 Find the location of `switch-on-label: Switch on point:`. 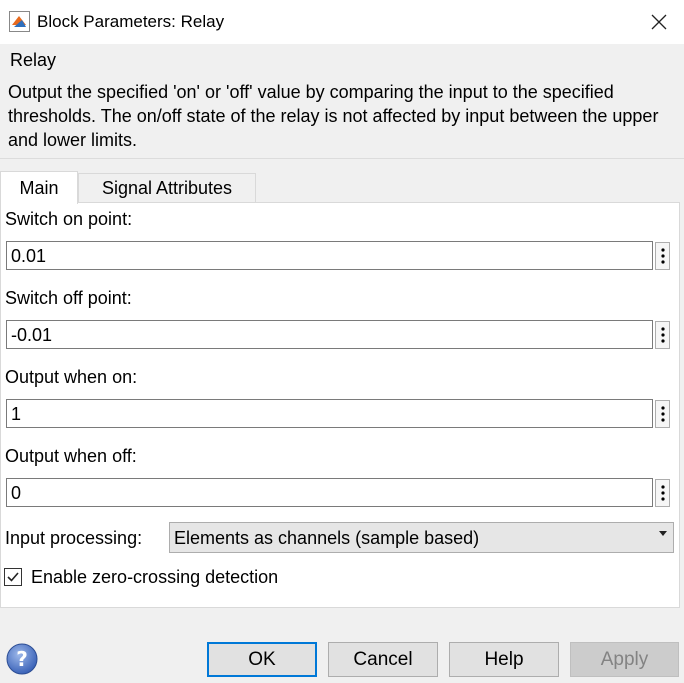

switch-on-label: Switch on point: is located at coordinates (69, 219).